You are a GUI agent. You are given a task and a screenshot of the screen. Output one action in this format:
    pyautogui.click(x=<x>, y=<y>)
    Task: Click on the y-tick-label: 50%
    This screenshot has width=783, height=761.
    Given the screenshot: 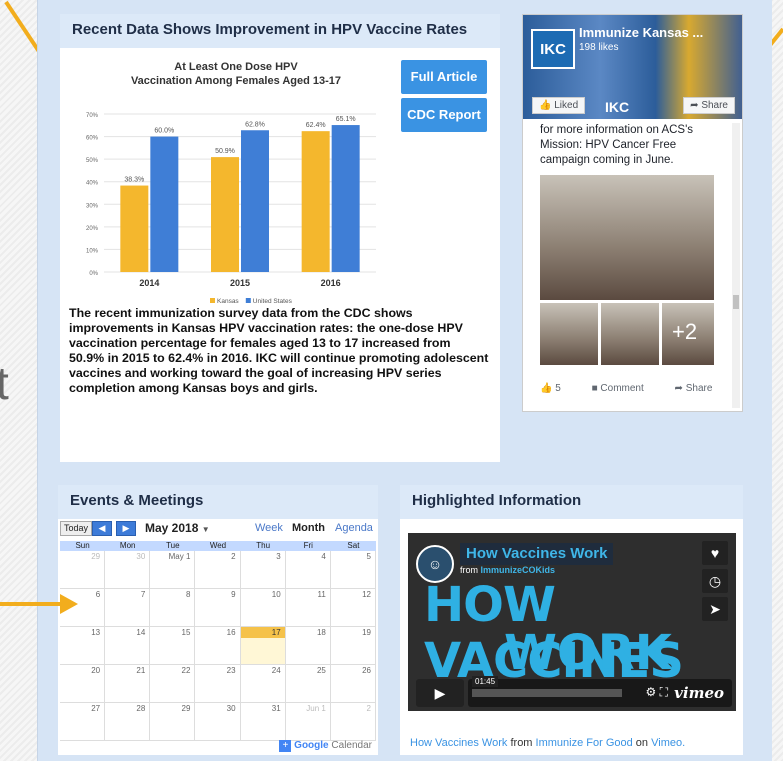 What is the action you would take?
    pyautogui.click(x=92, y=161)
    